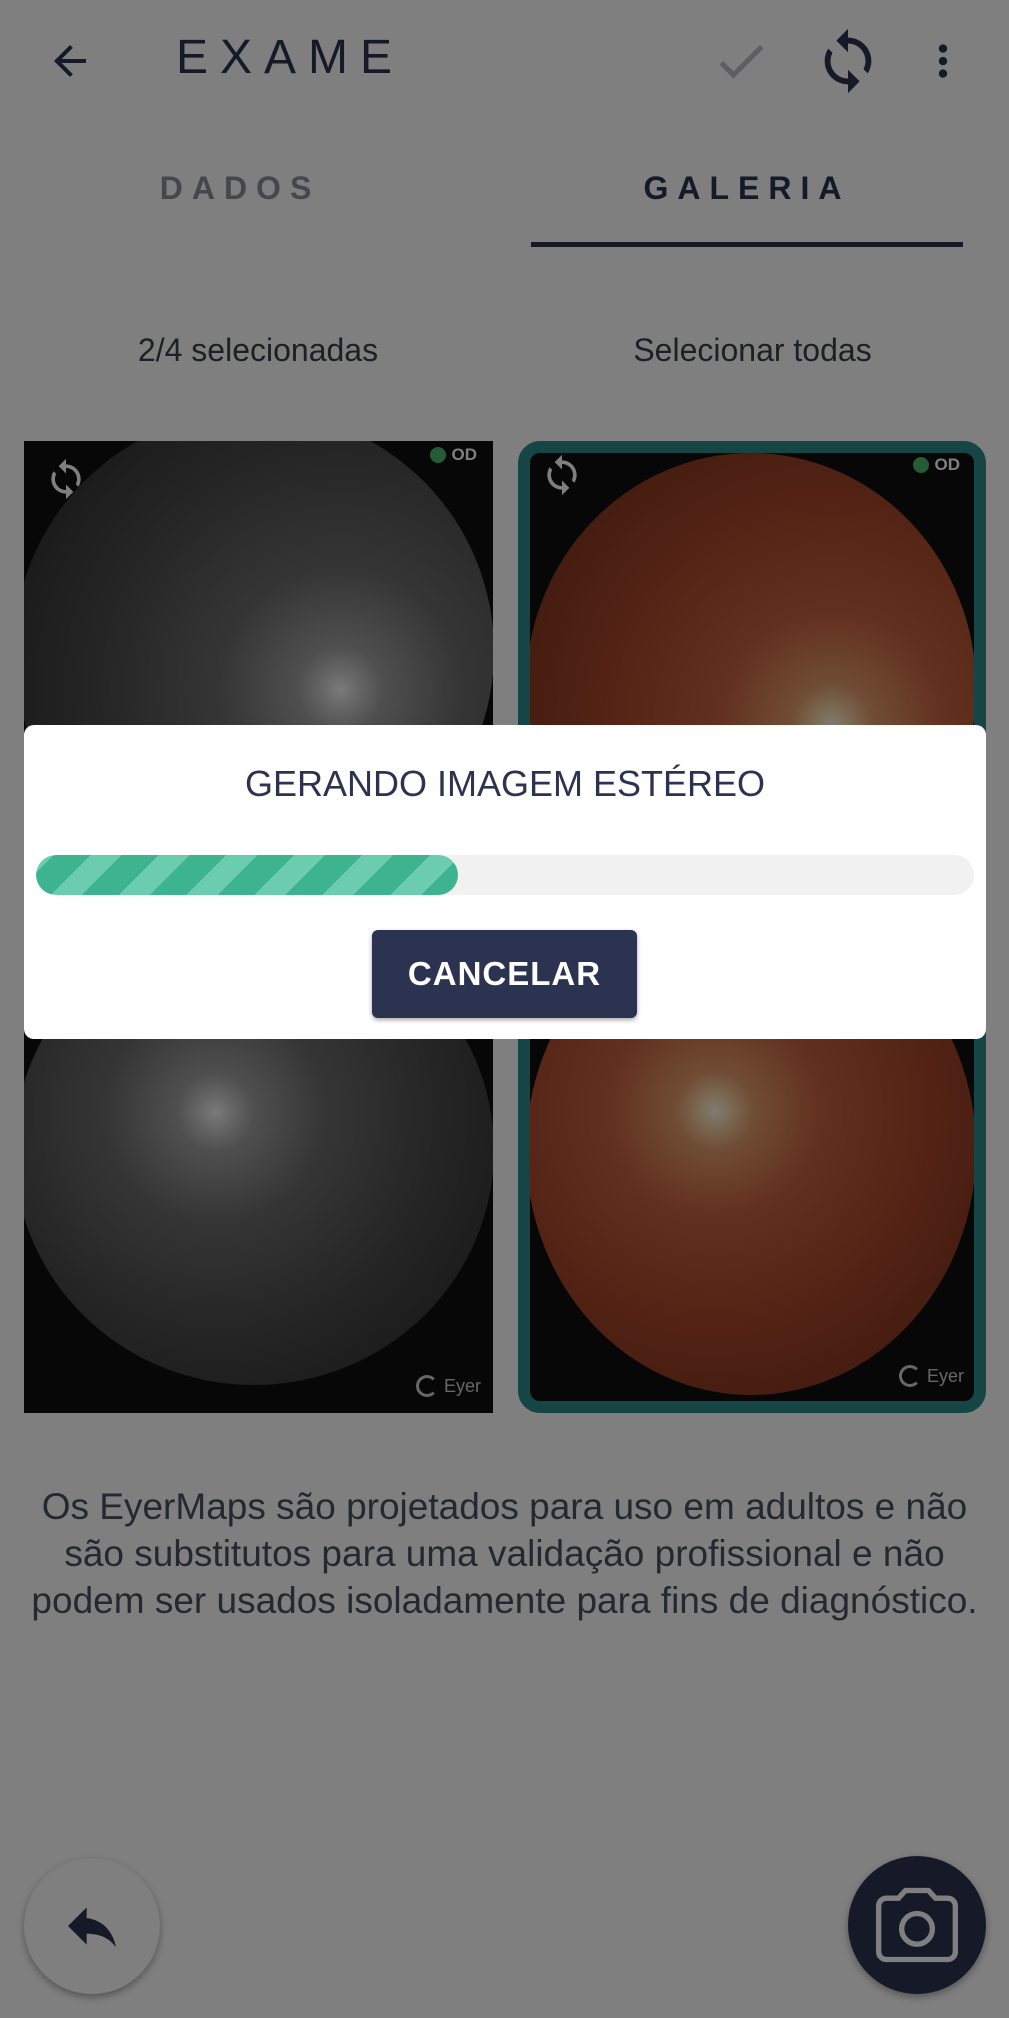 The width and height of the screenshot is (1009, 2018). Describe the element at coordinates (504, 974) in the screenshot. I see `cancel-button: CANCELAR` at that location.